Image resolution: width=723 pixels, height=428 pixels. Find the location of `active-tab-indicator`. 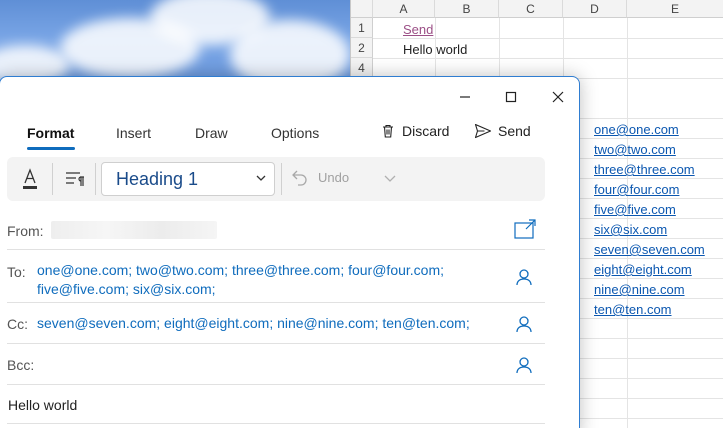

active-tab-indicator is located at coordinates (51, 148).